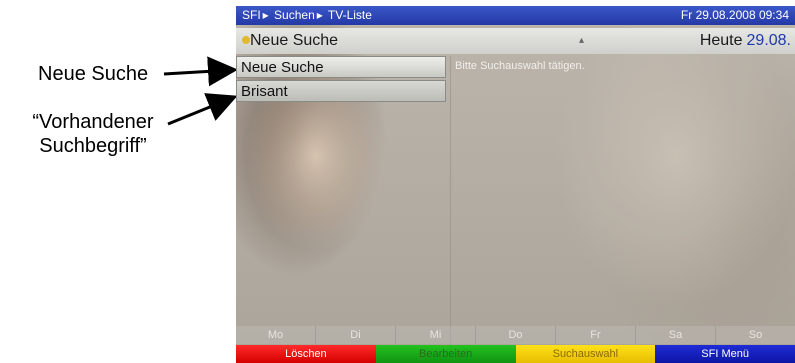  I want to click on annotation-line-1: “Vorhandener, so click(93, 122).